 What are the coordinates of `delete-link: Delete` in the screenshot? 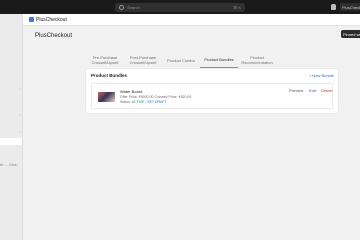 It's located at (327, 90).